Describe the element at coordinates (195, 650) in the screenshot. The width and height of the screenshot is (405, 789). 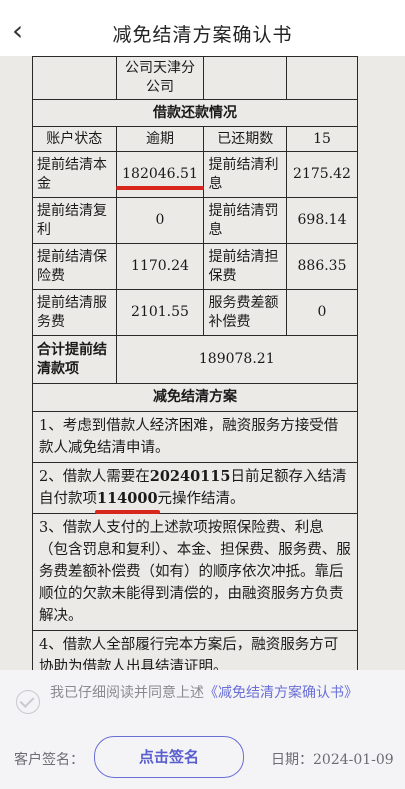
I see `plan-item-4: 4、借款人全部履行完本方案后，融资服务方可协助为借款人出具结清证明。` at that location.